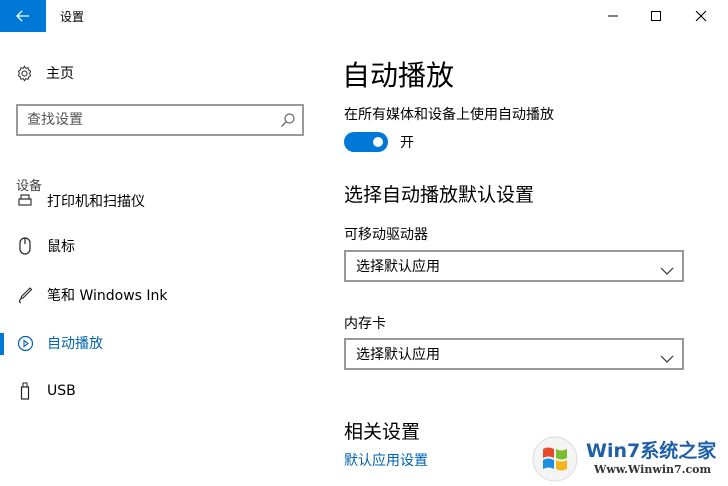 This screenshot has height=486, width=728. What do you see at coordinates (364, 16) in the screenshot?
I see `title-bar: 设置` at bounding box center [364, 16].